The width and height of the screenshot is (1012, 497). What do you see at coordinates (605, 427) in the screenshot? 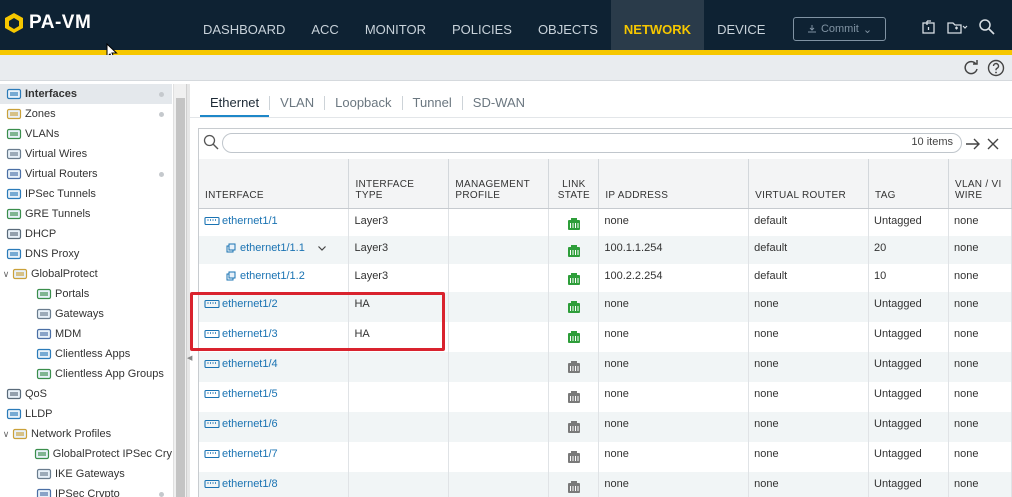
I see `table-row: ethernet1/6 none none Untagged none` at bounding box center [605, 427].